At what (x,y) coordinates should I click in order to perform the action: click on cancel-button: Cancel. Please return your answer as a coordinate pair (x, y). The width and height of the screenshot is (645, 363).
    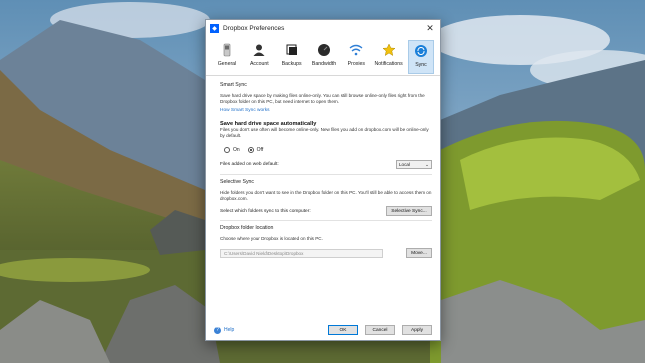
    Looking at the image, I should click on (380, 330).